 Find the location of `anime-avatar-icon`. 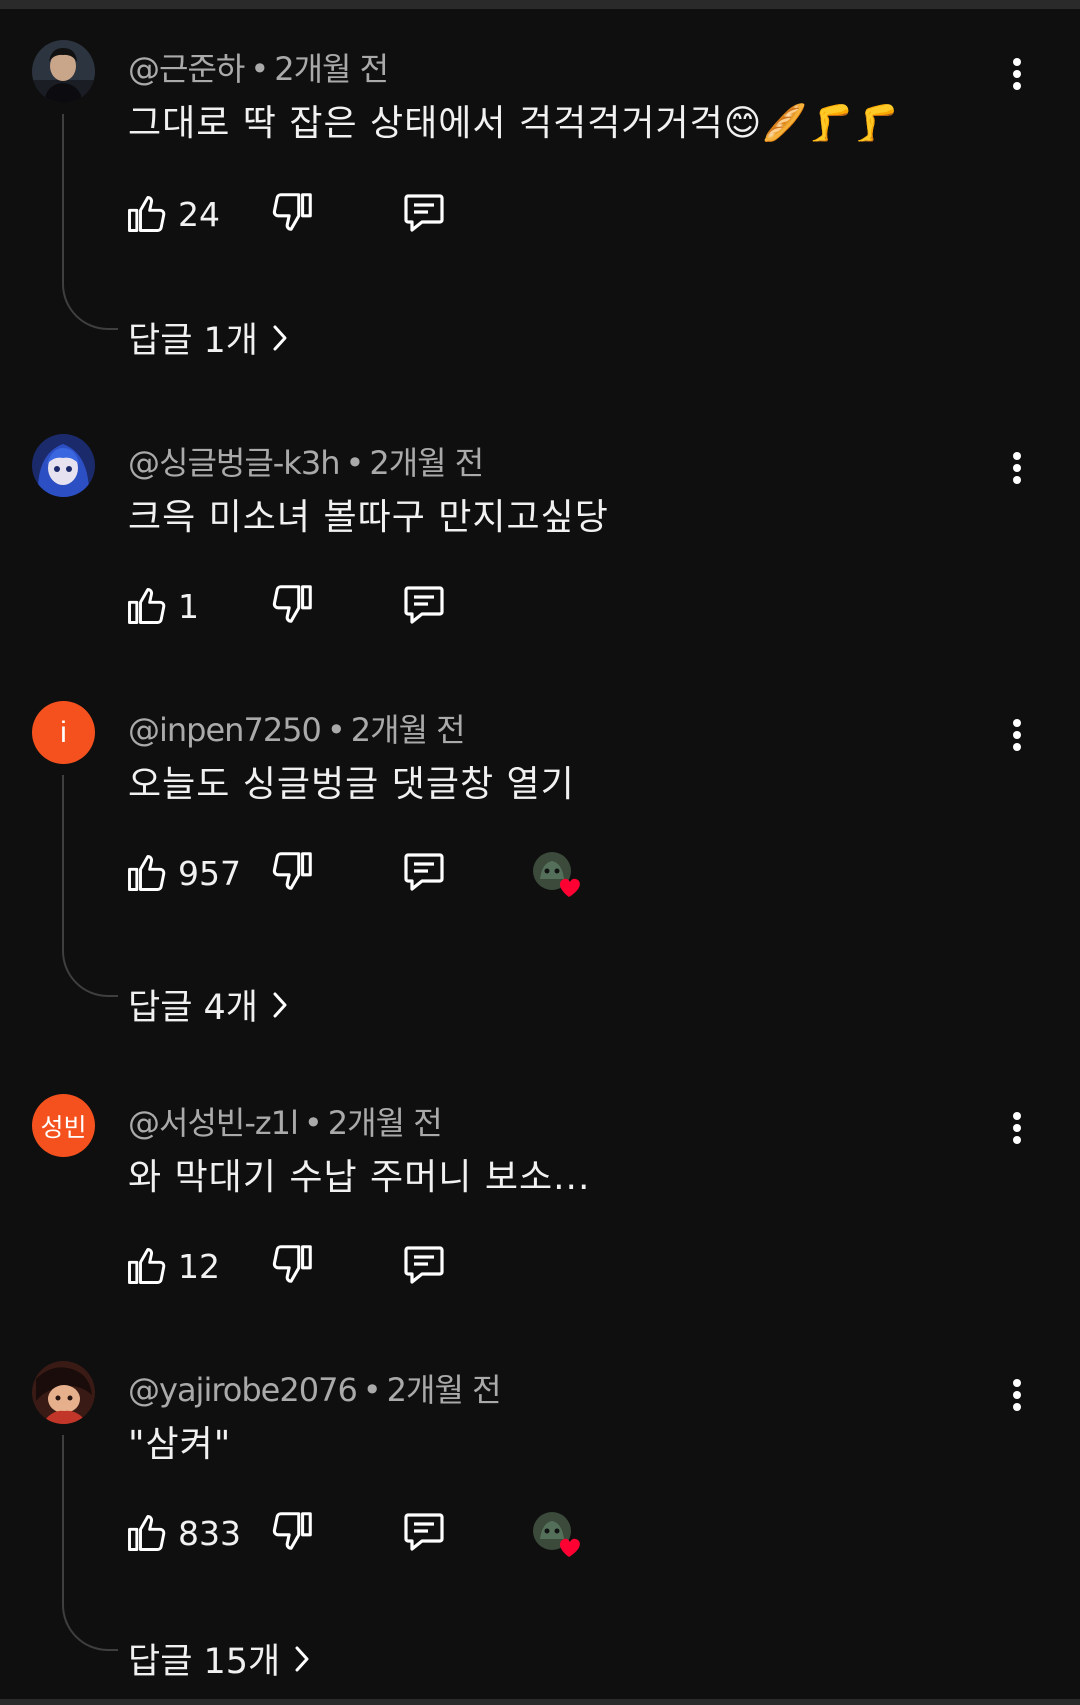

anime-avatar-icon is located at coordinates (63, 465).